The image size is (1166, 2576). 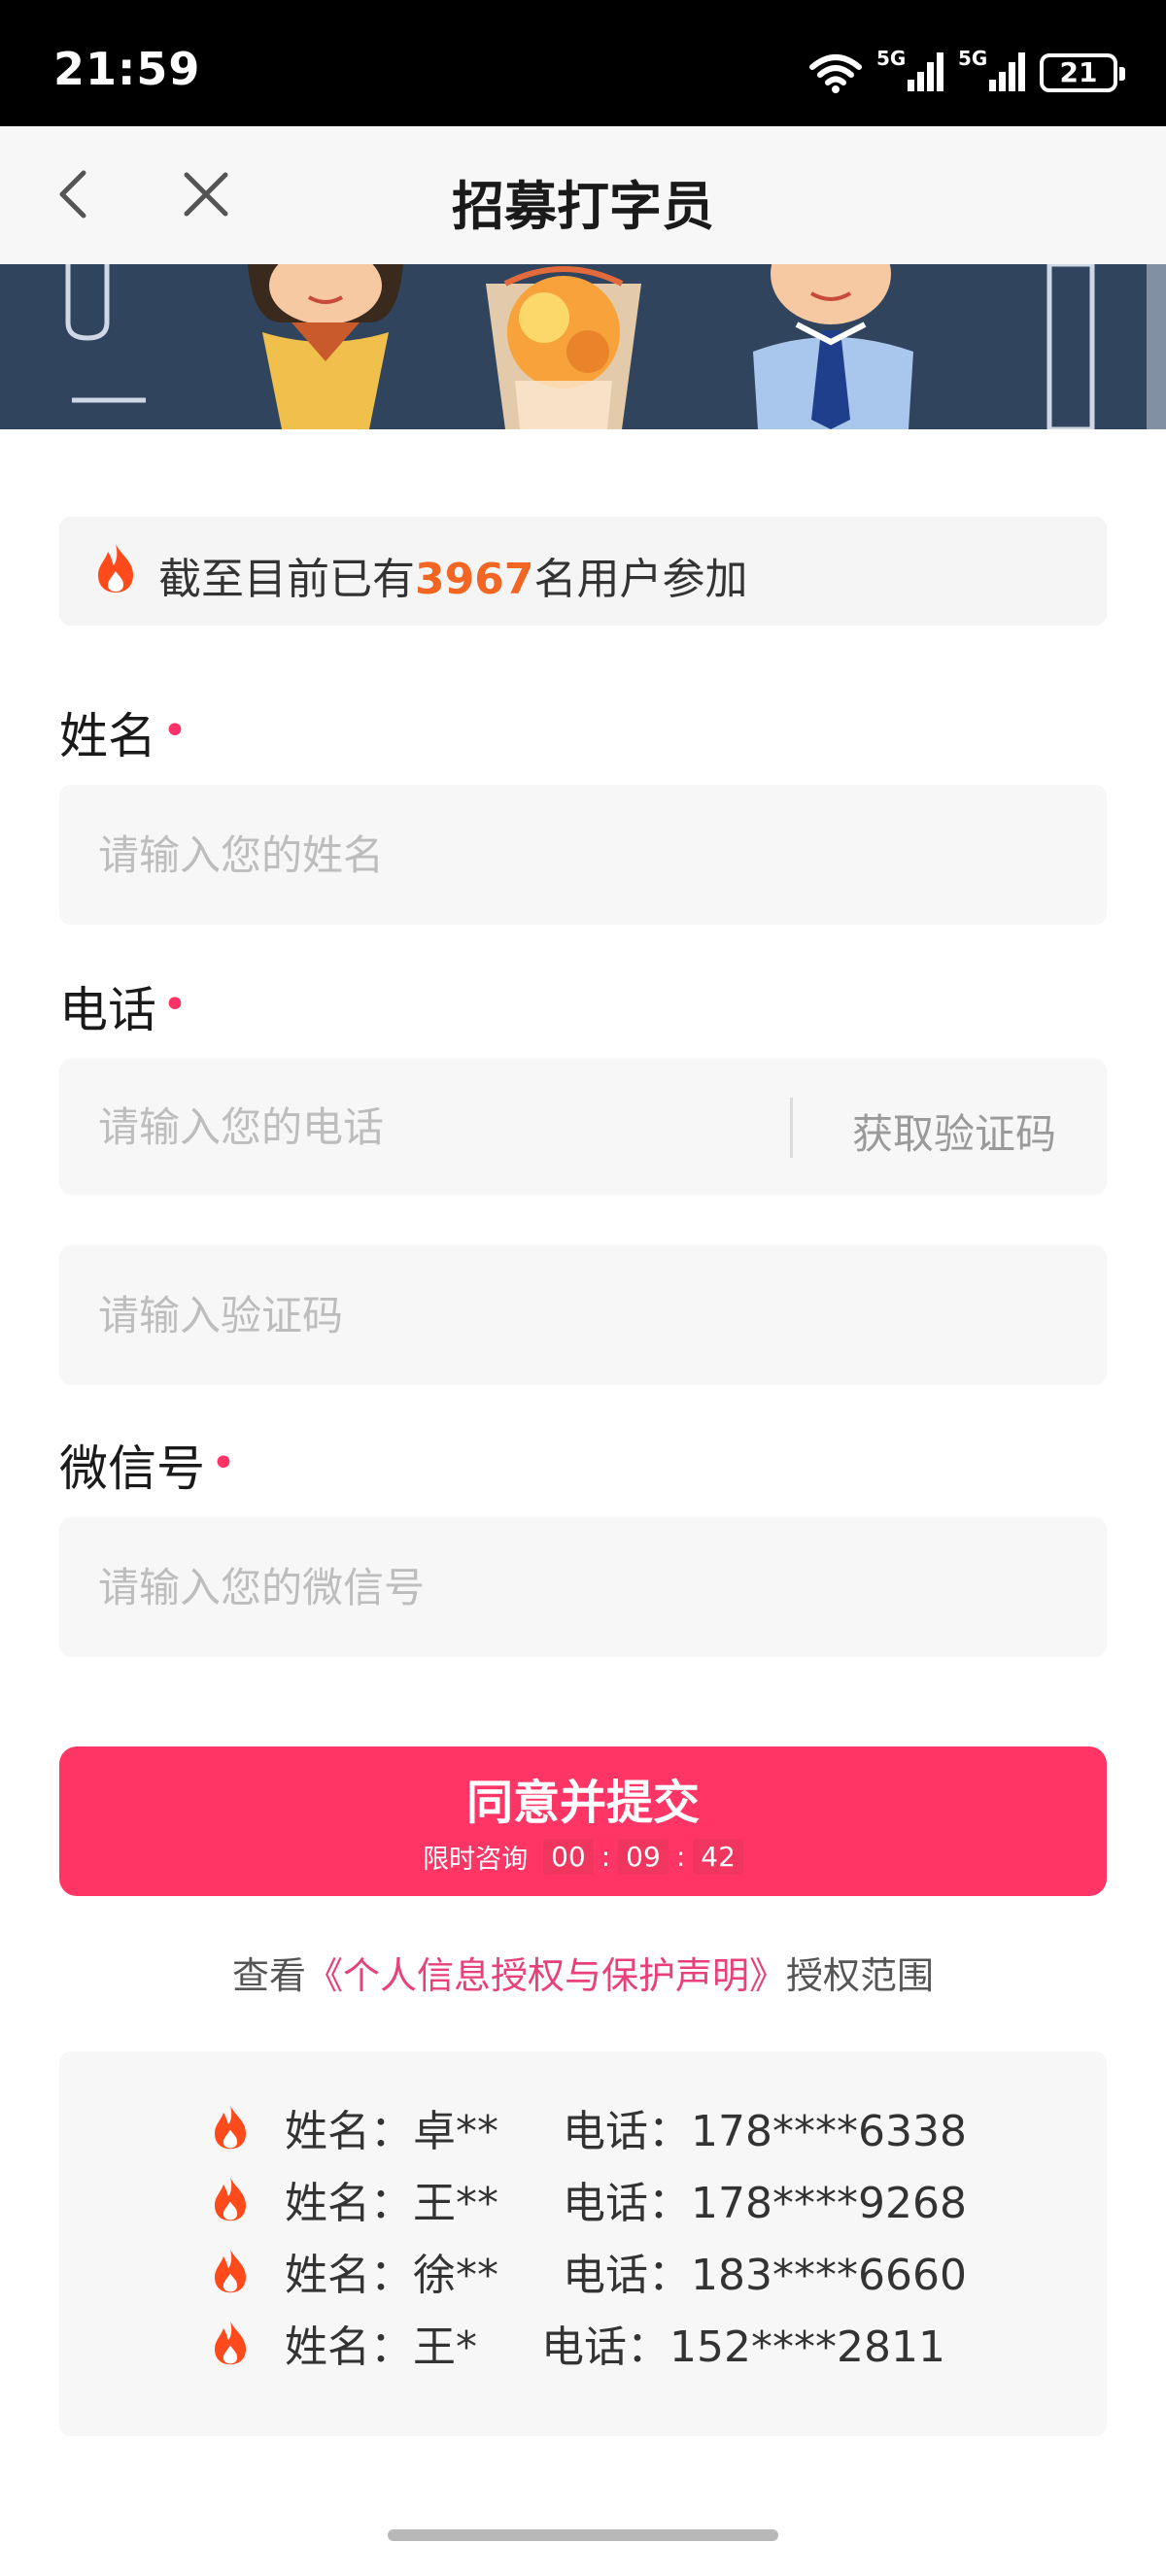 I want to click on status-time: 21:59, so click(x=127, y=69).